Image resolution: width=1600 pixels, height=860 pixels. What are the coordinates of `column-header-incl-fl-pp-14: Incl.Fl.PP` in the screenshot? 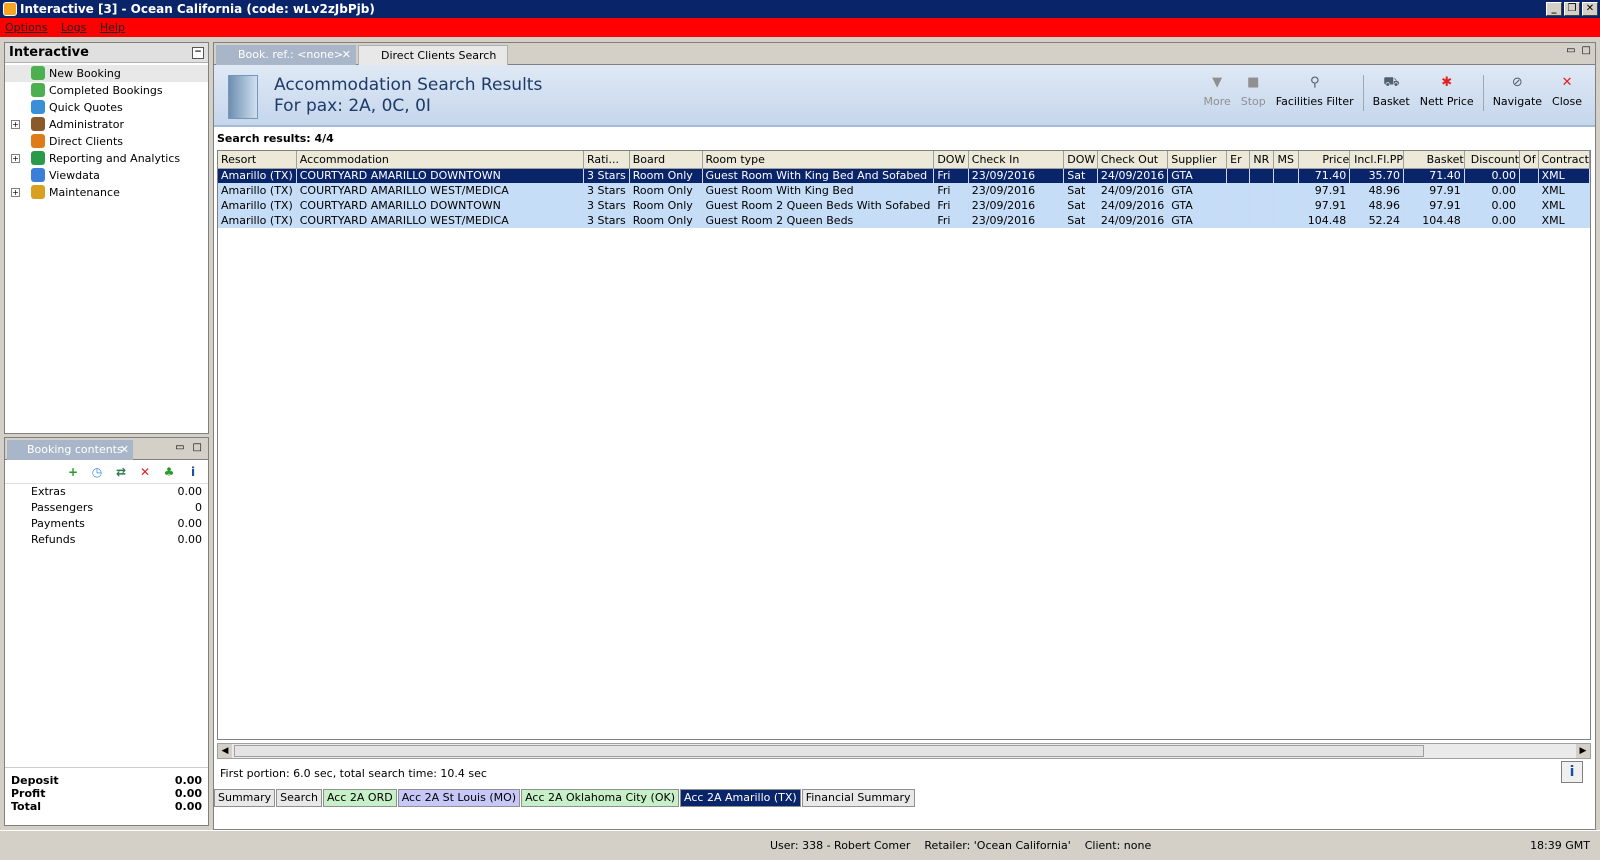 It's located at (1377, 160).